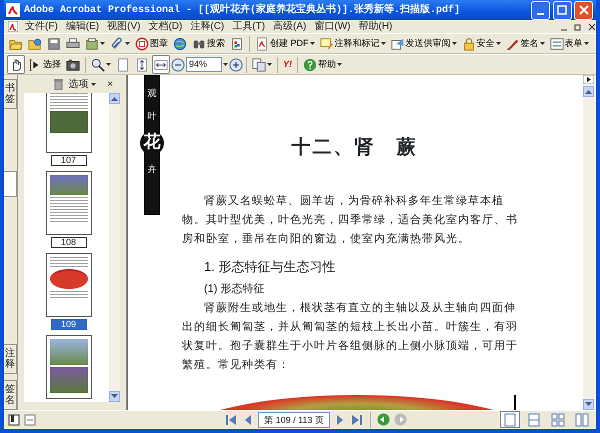  Describe the element at coordinates (30, 420) in the screenshot. I see `page-view-icon` at that location.